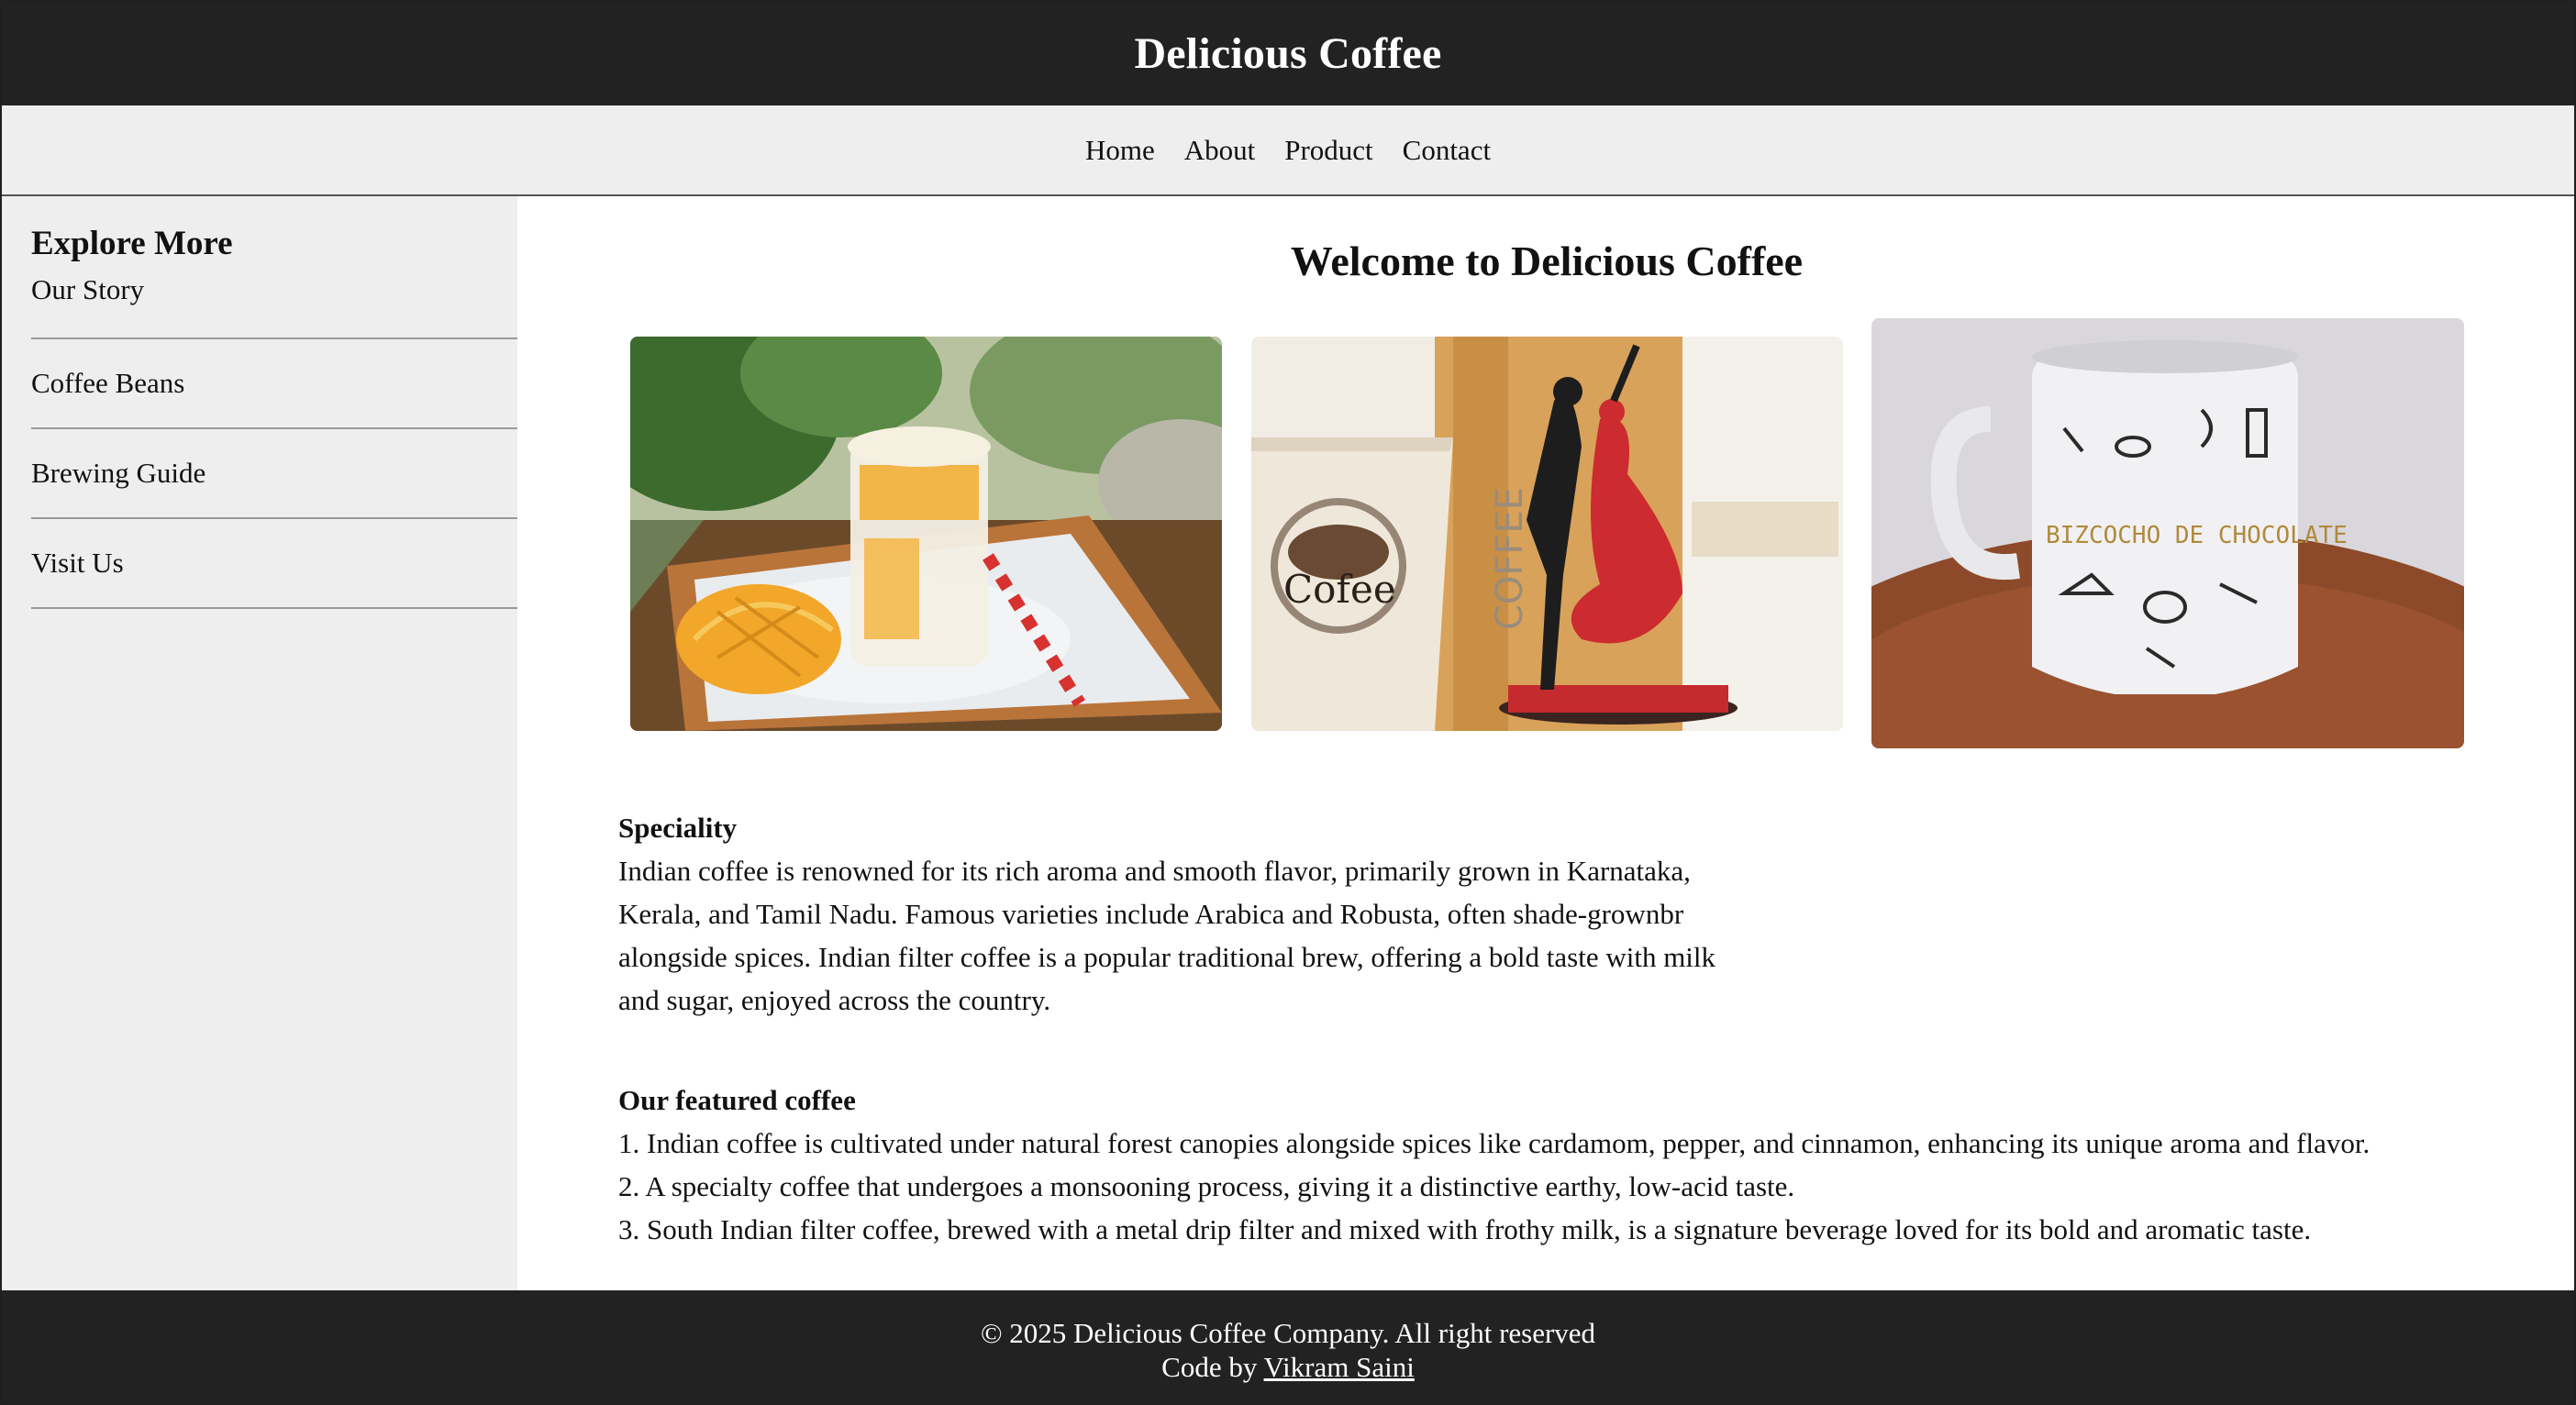 The image size is (2576, 1405). What do you see at coordinates (274, 474) in the screenshot?
I see `sidebar-item-brewing-guide: Brewing Guide` at bounding box center [274, 474].